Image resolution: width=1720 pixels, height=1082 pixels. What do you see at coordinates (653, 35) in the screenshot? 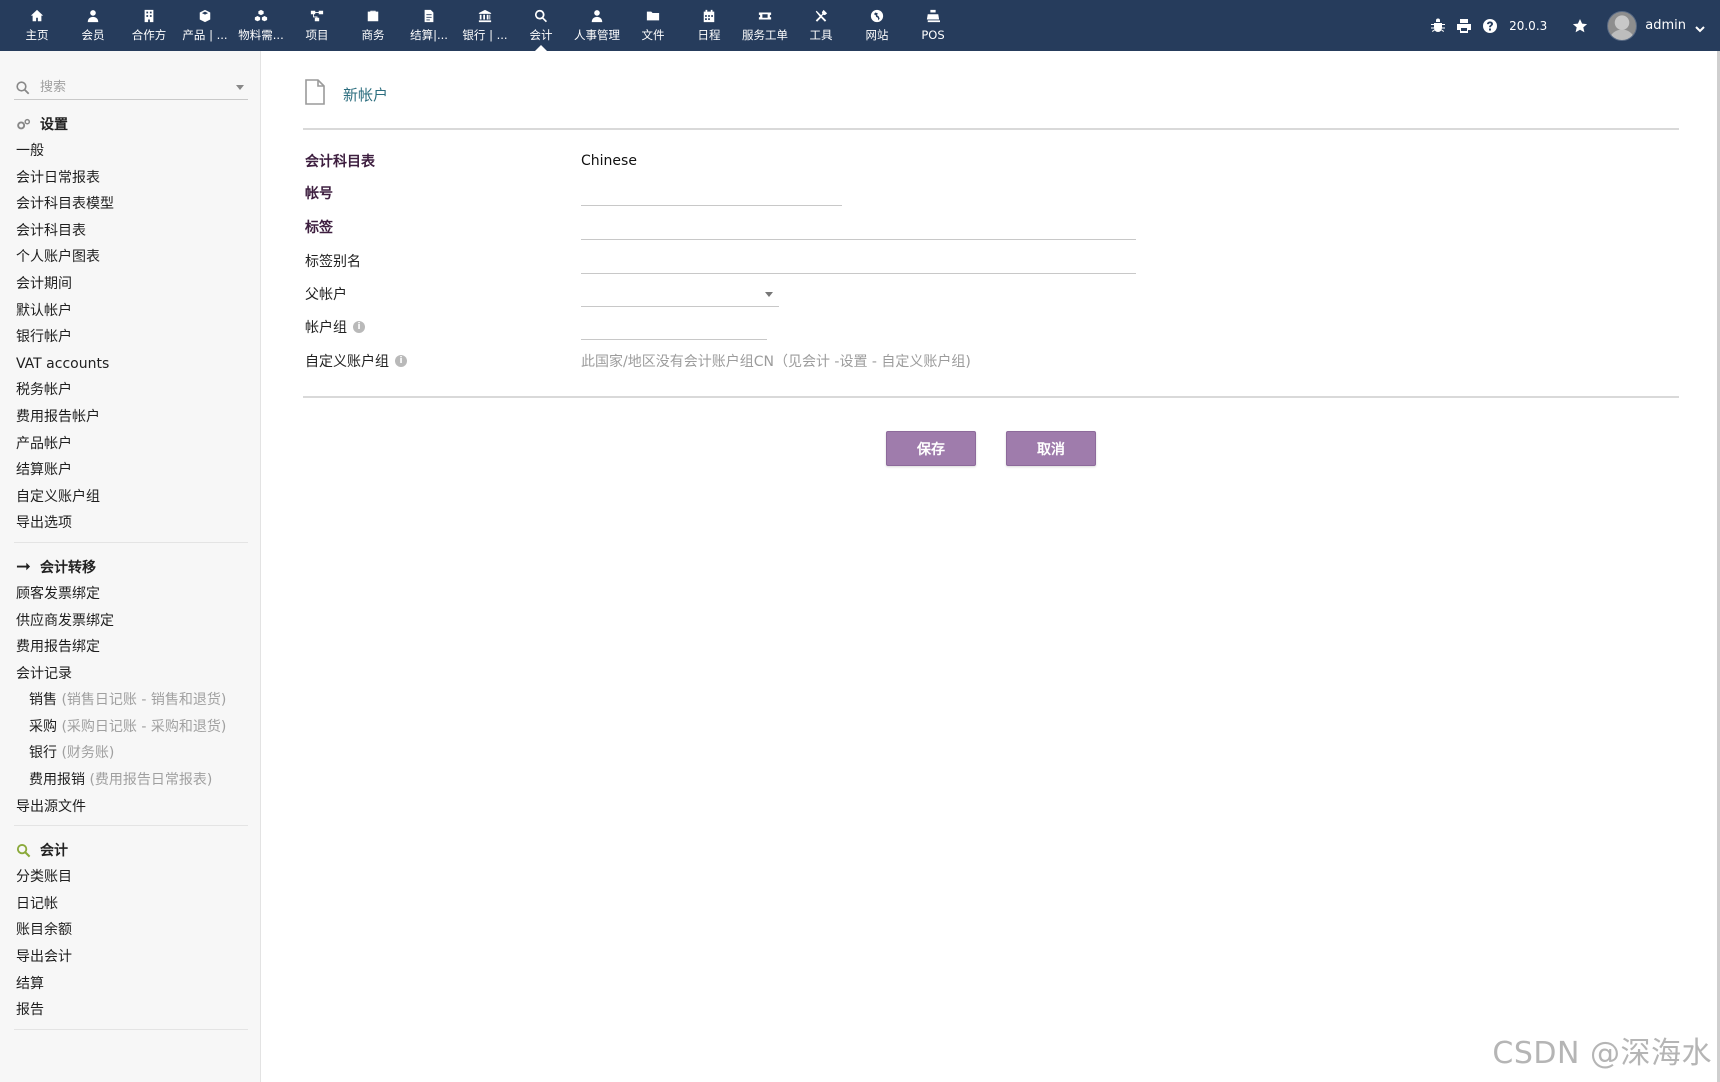
I see `nav-label: 文件` at bounding box center [653, 35].